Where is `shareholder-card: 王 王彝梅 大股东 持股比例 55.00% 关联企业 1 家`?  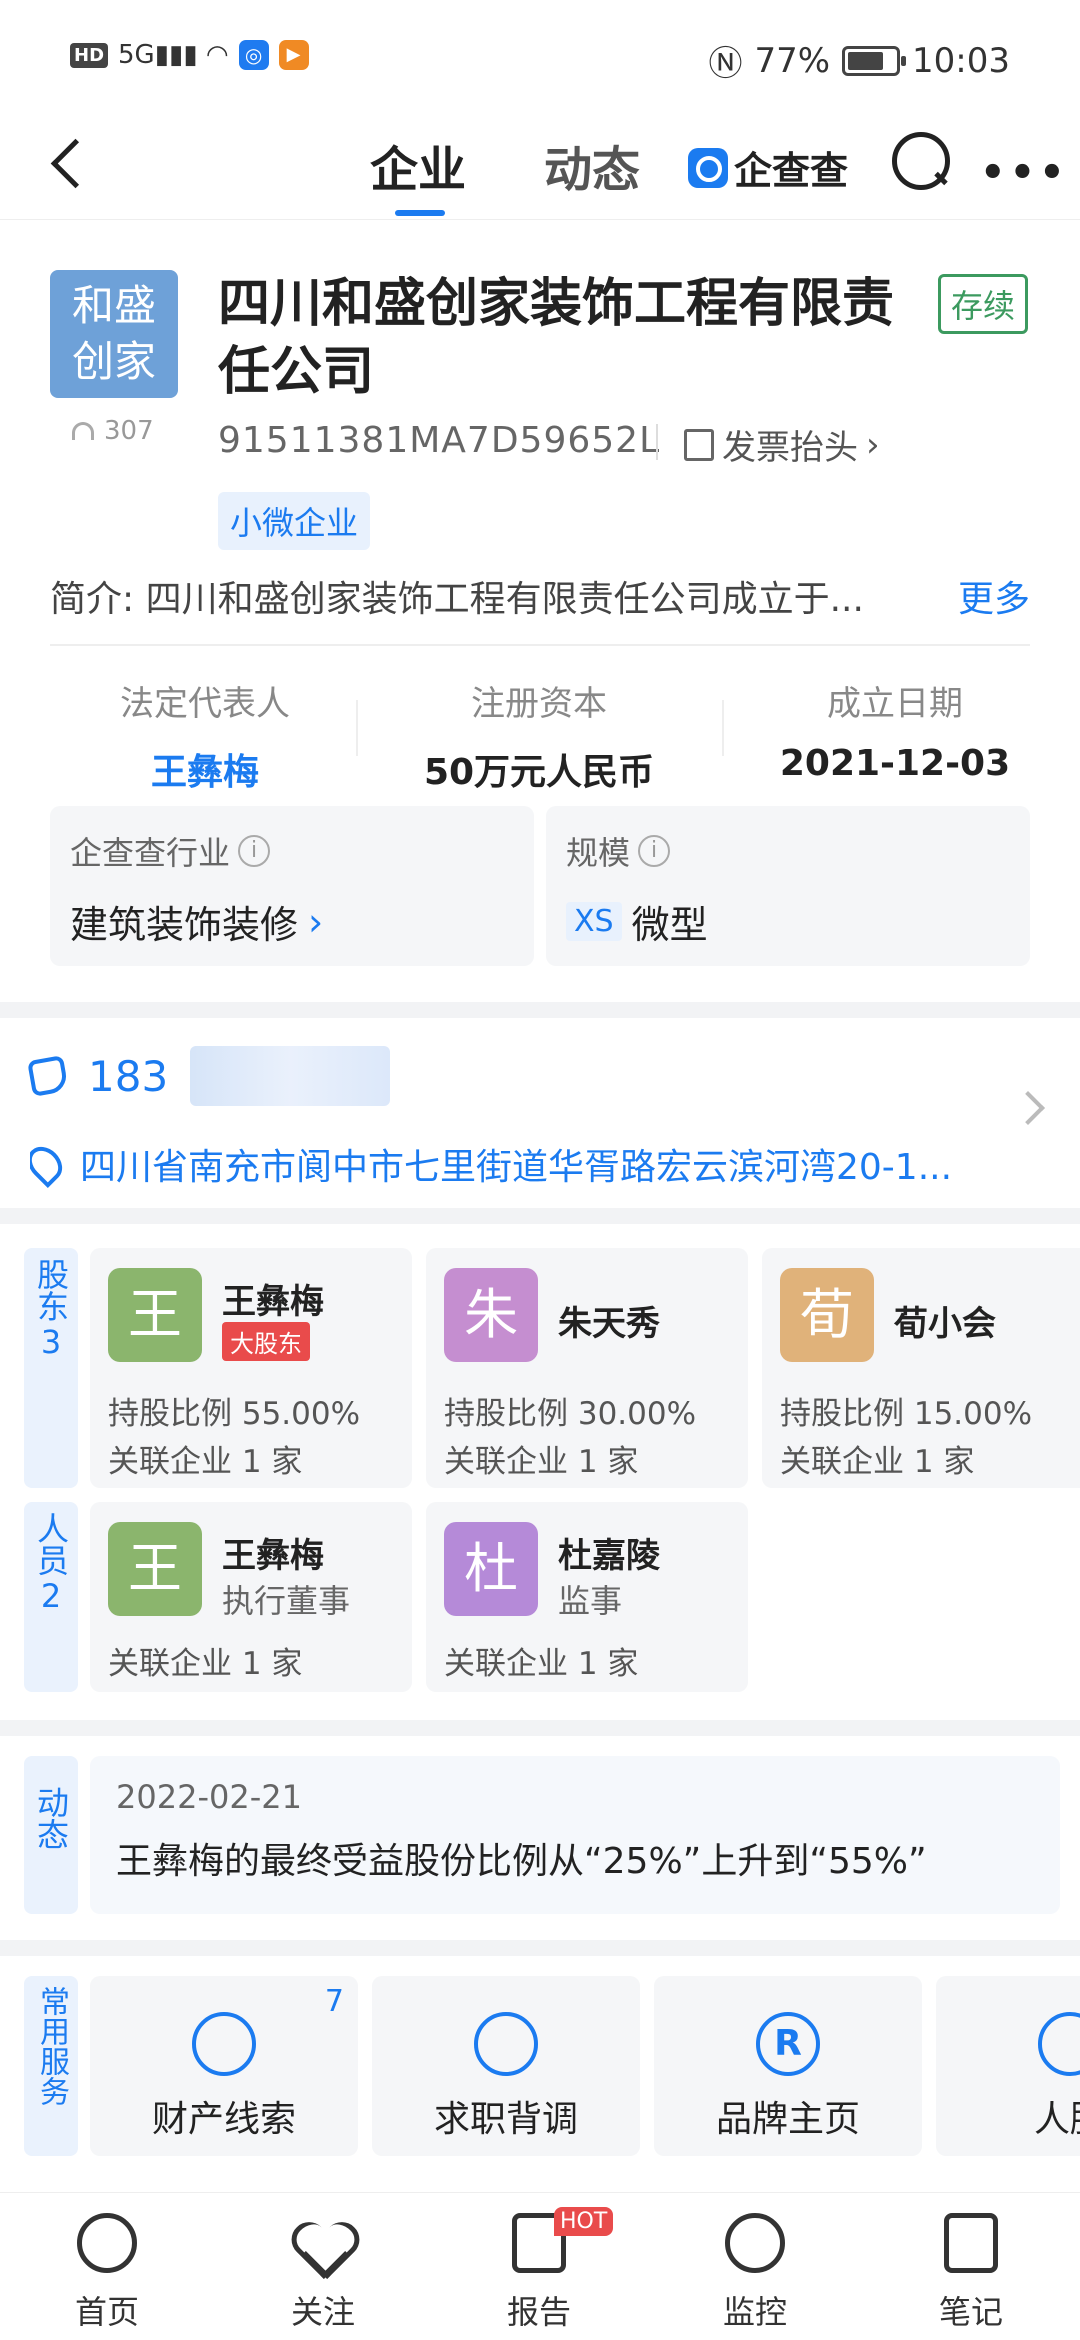 shareholder-card: 王 王彝梅 大股东 持股比例 55.00% 关联企业 1 家 is located at coordinates (251, 1368).